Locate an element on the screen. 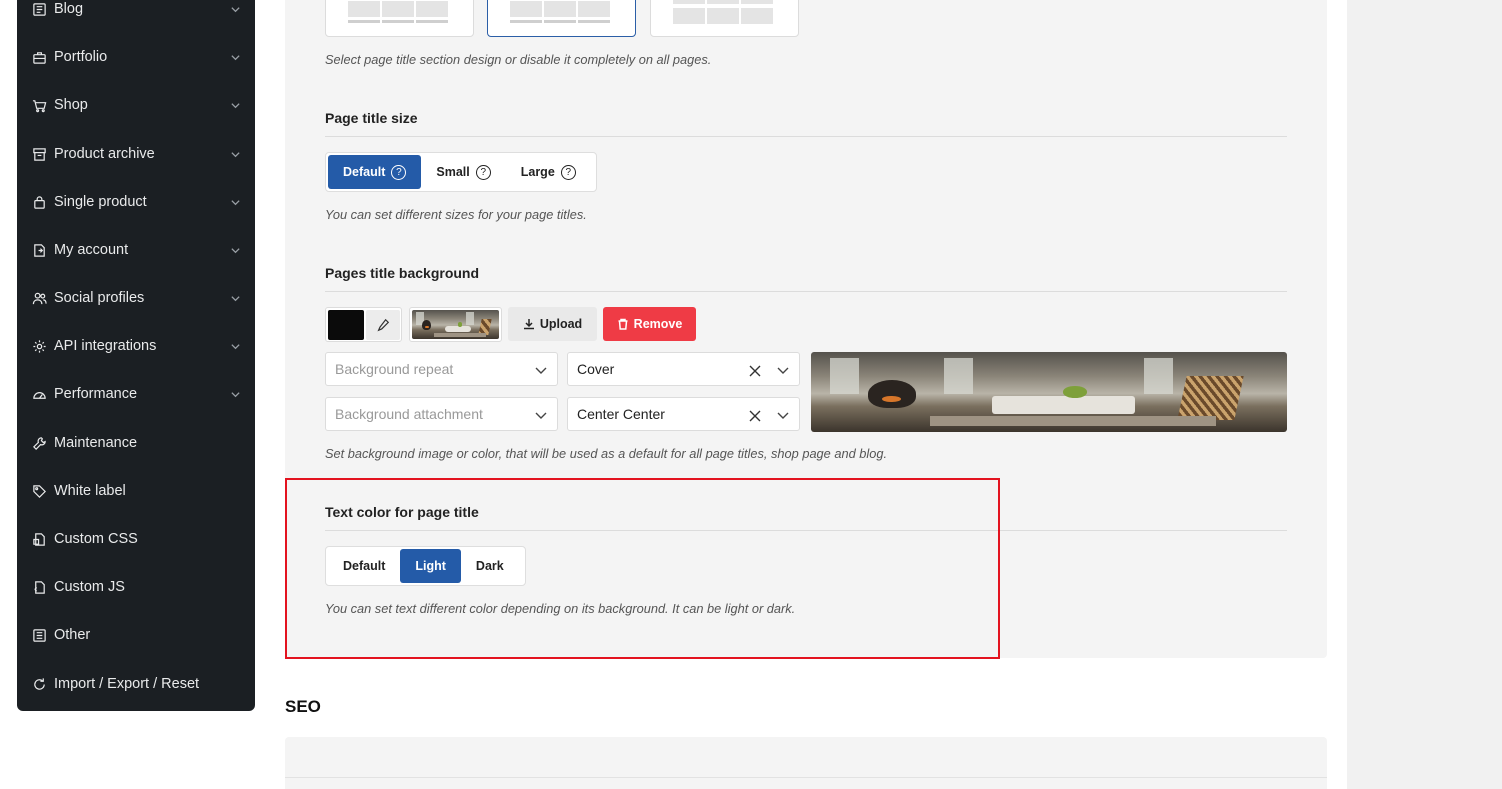 The height and width of the screenshot is (789, 1502). sidebar-item-my-account: My account is located at coordinates (136, 250).